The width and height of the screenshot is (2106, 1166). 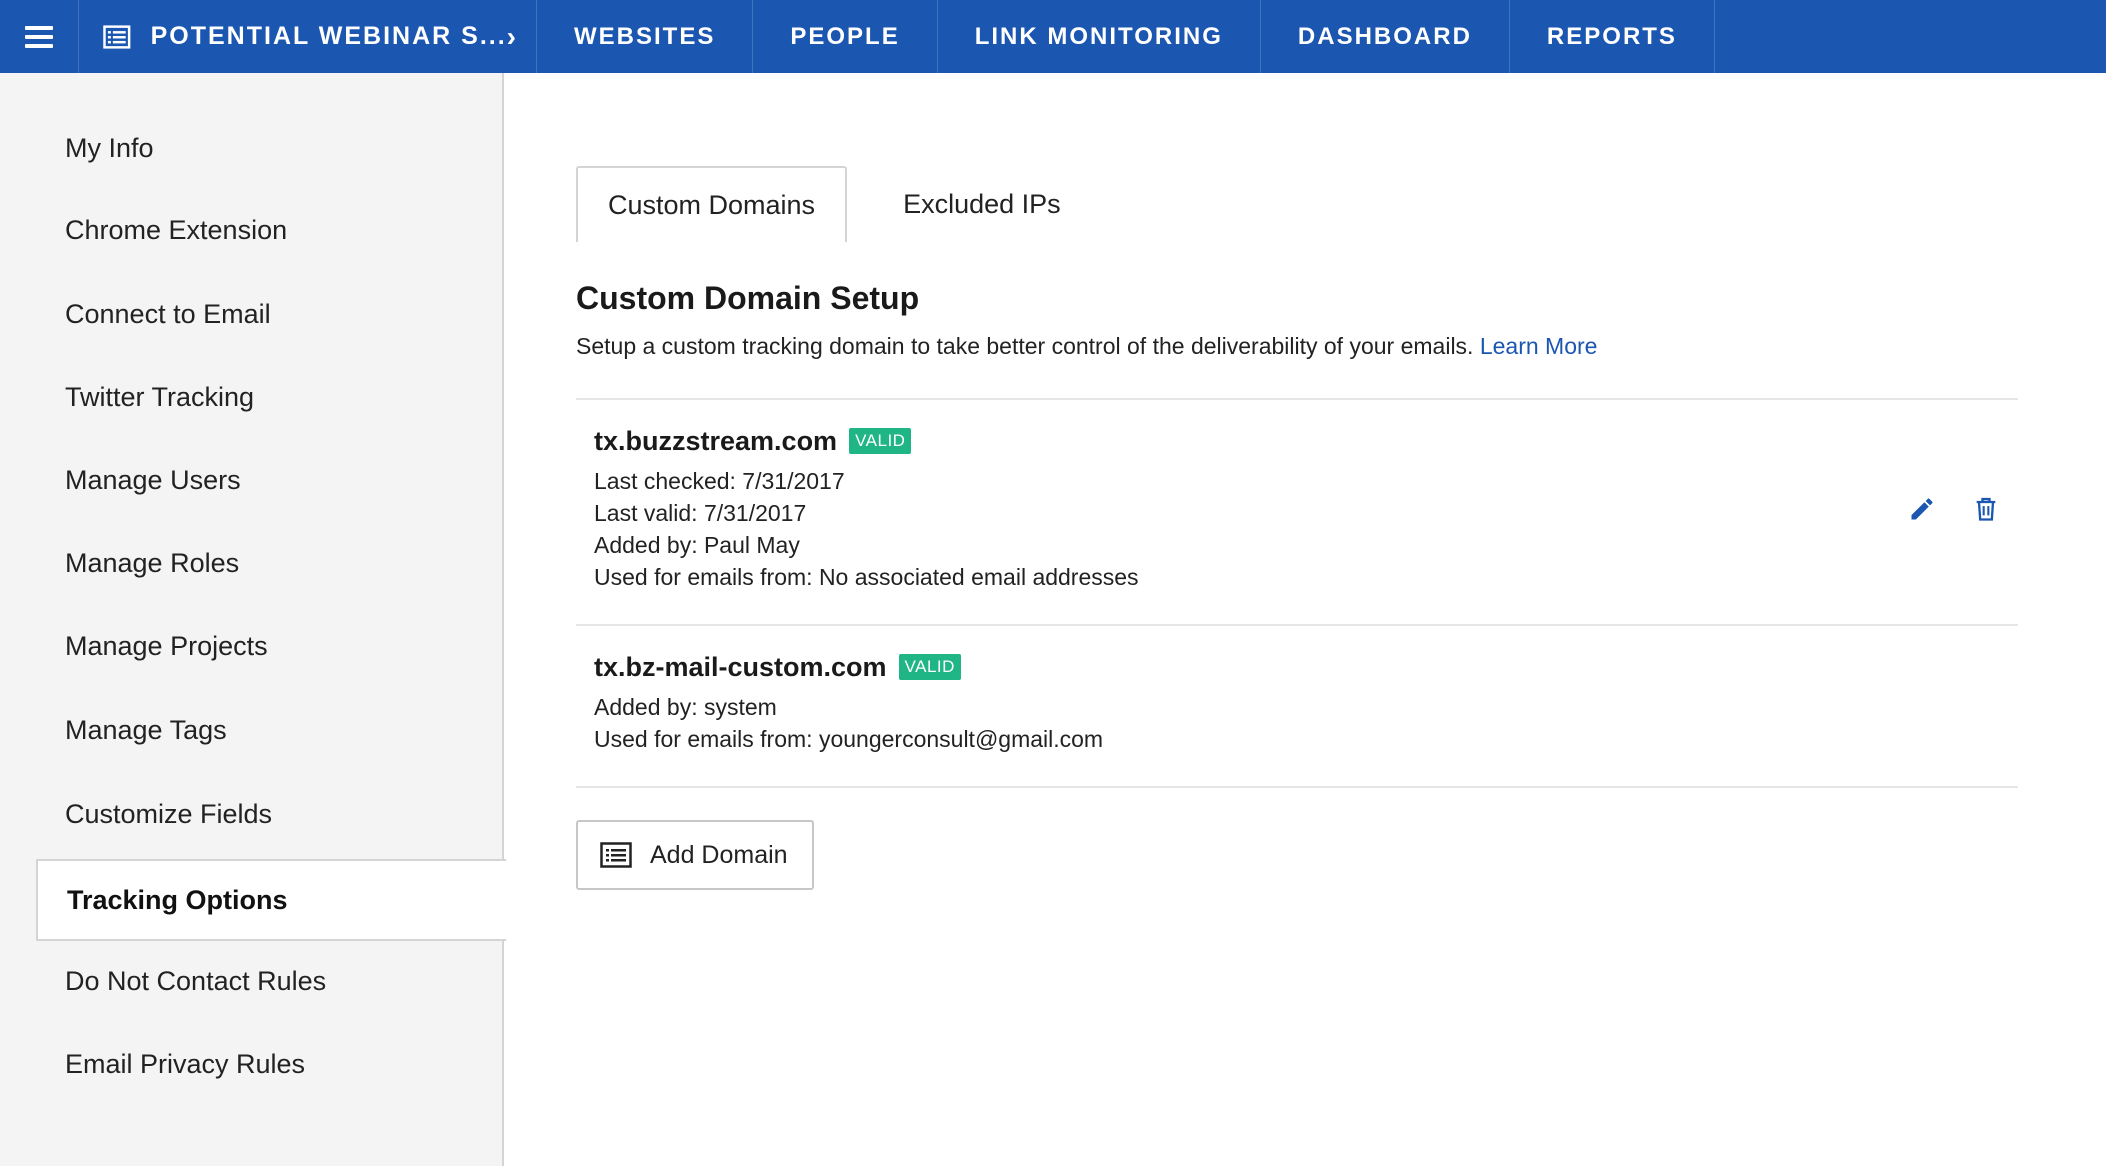 What do you see at coordinates (740, 666) in the screenshot?
I see `domain-name: tx.bz-mail-custom.com` at bounding box center [740, 666].